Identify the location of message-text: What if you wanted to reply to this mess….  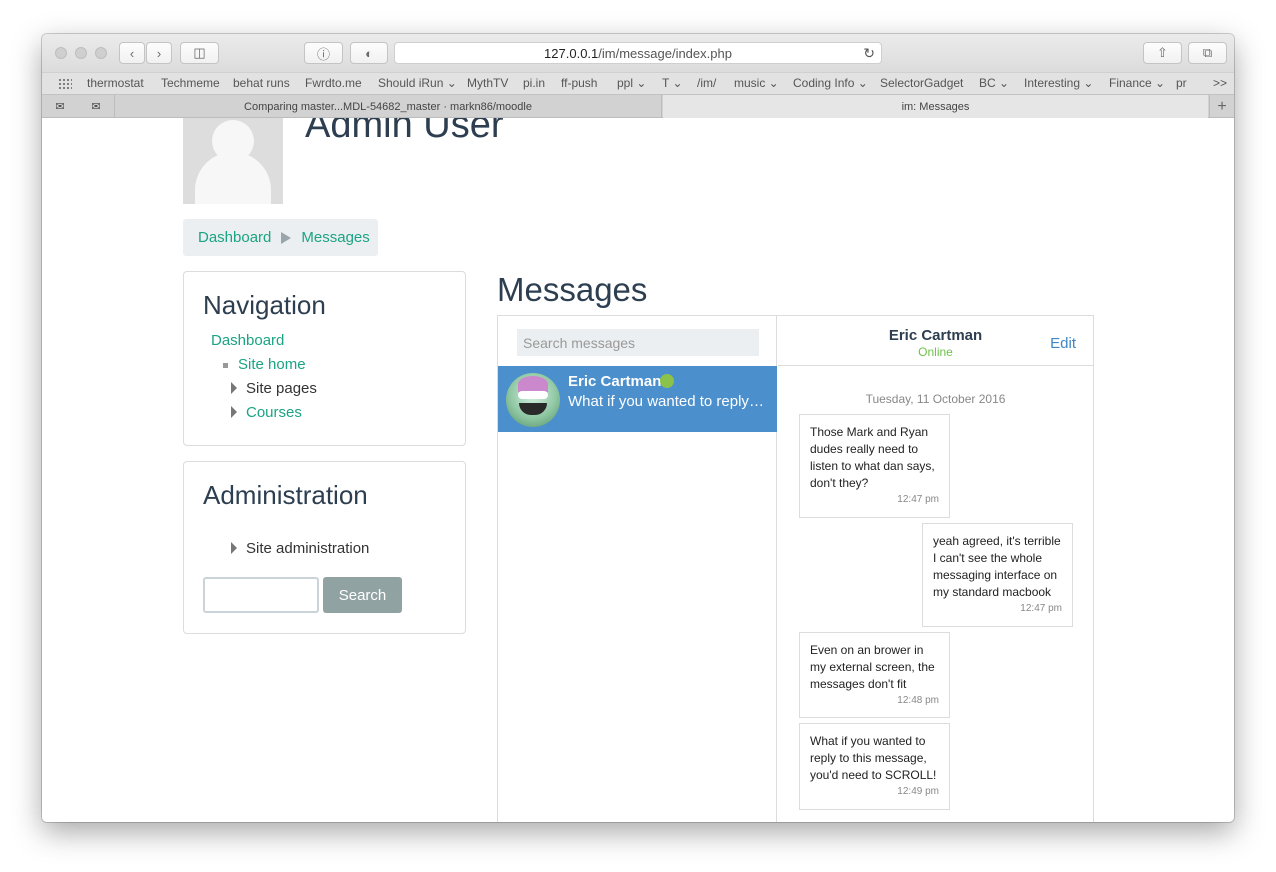
(873, 758).